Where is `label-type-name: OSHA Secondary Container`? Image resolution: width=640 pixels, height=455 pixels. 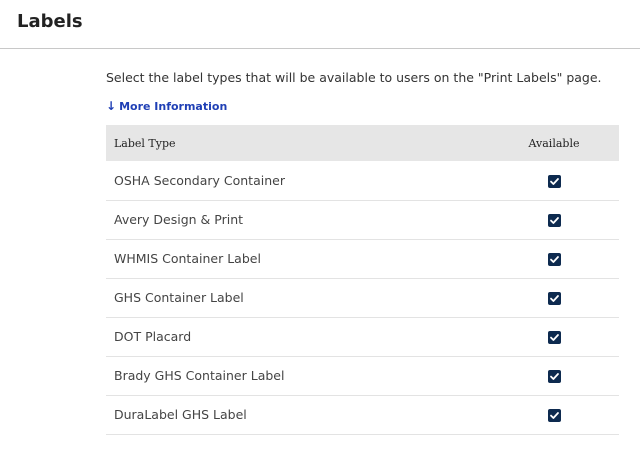
label-type-name: OSHA Secondary Container is located at coordinates (199, 180).